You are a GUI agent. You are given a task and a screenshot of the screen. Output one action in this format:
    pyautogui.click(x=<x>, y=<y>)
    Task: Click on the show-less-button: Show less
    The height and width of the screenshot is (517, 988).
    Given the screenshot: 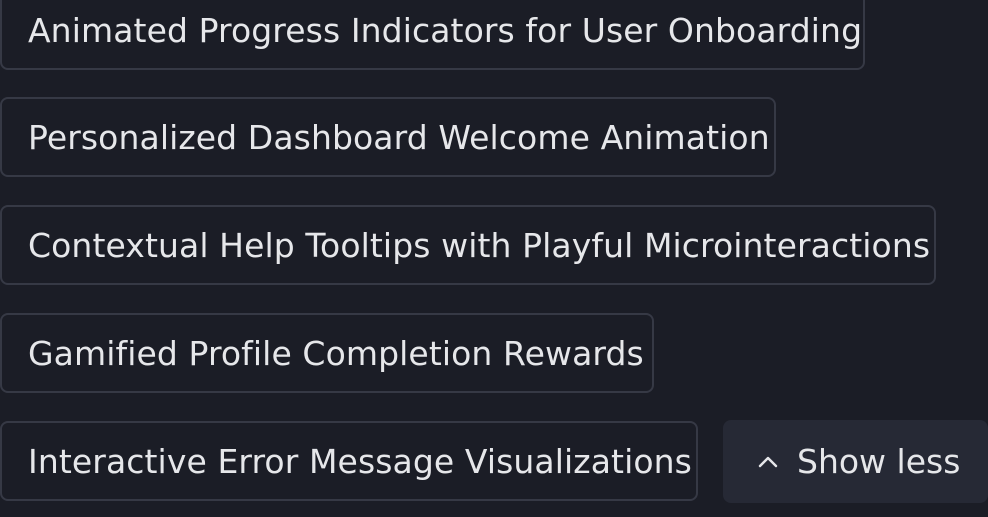 What is the action you would take?
    pyautogui.click(x=855, y=461)
    